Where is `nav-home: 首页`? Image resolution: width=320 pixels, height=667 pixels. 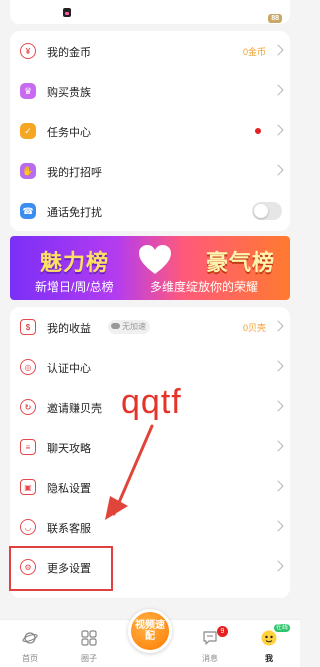
nav-home: 首页 is located at coordinates (30, 643).